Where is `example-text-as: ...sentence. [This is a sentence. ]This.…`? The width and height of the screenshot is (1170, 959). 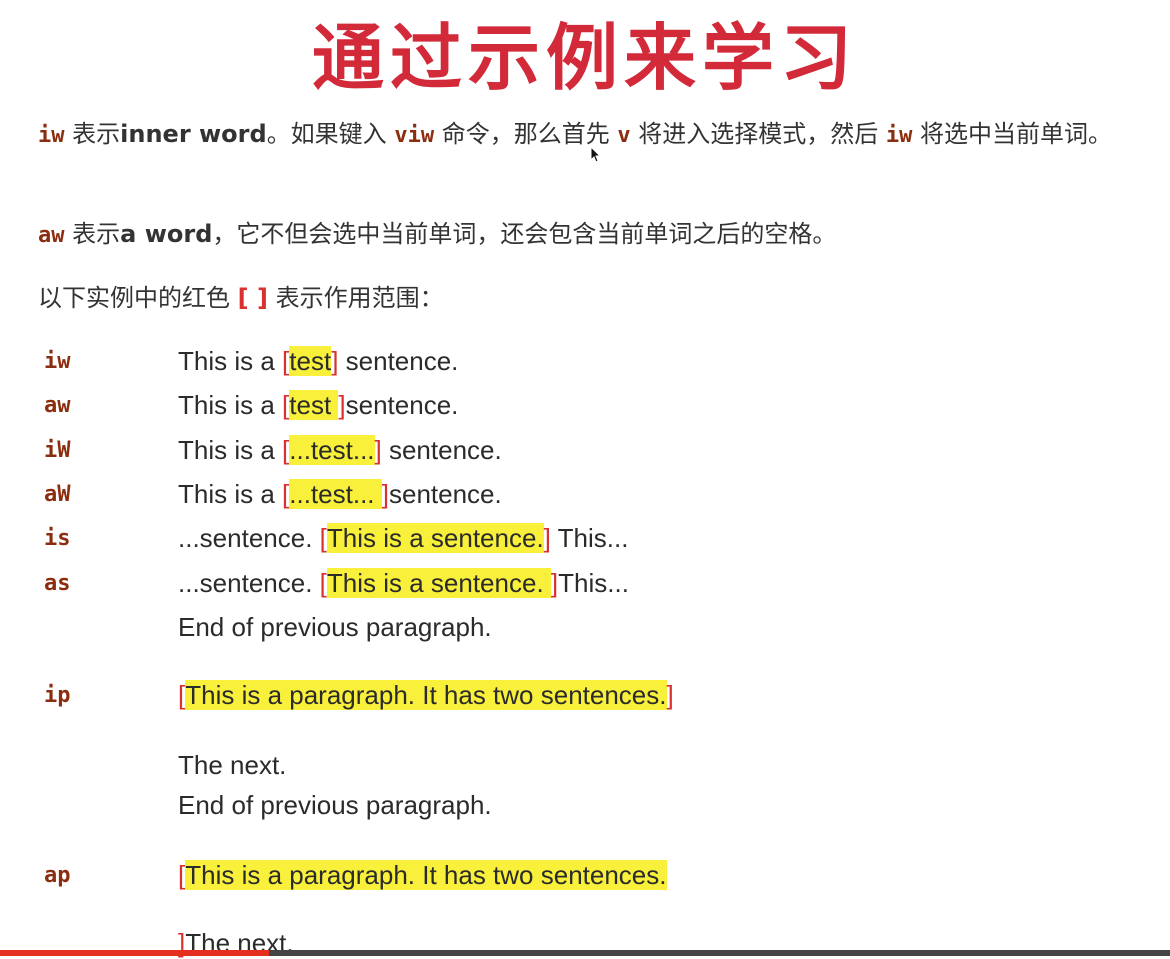
example-text-as: ...sentence. [This is a sentence. ]This.… is located at coordinates (403, 583).